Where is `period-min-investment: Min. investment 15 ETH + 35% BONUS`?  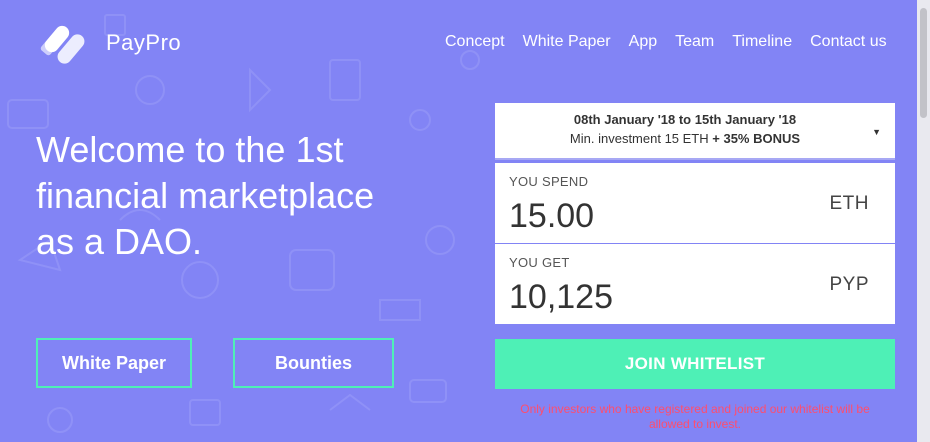
period-min-investment: Min. investment 15 ETH + 35% BONUS is located at coordinates (685, 138).